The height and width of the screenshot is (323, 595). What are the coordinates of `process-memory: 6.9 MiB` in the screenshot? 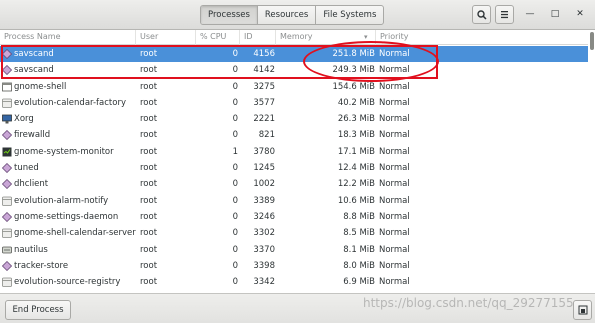 It's located at (359, 282).